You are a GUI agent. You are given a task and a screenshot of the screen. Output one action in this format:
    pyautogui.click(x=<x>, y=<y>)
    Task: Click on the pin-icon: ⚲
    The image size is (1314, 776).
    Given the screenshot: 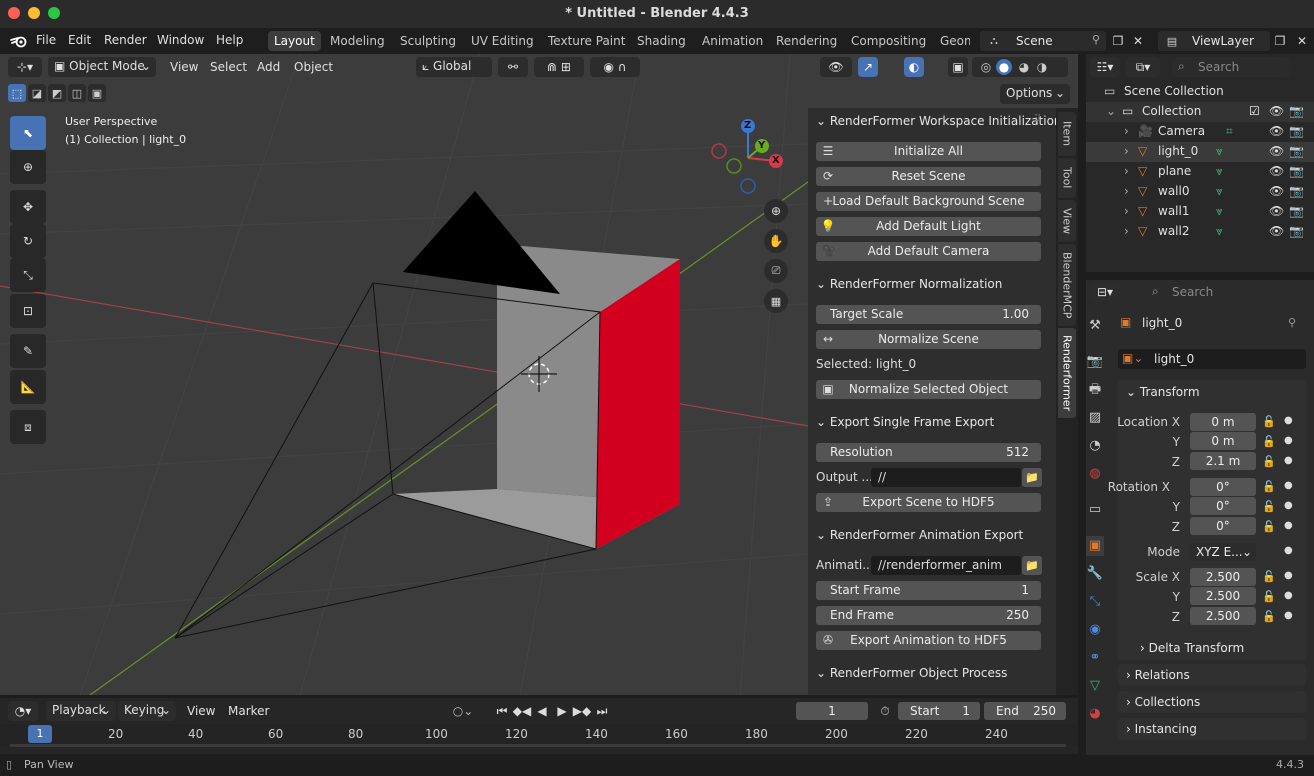 What is the action you would take?
    pyautogui.click(x=1292, y=322)
    